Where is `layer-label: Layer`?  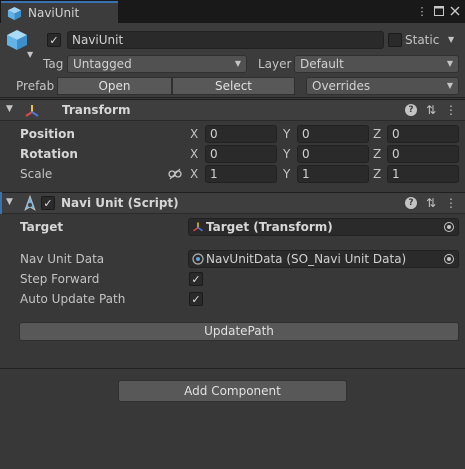
layer-label: Layer is located at coordinates (275, 64).